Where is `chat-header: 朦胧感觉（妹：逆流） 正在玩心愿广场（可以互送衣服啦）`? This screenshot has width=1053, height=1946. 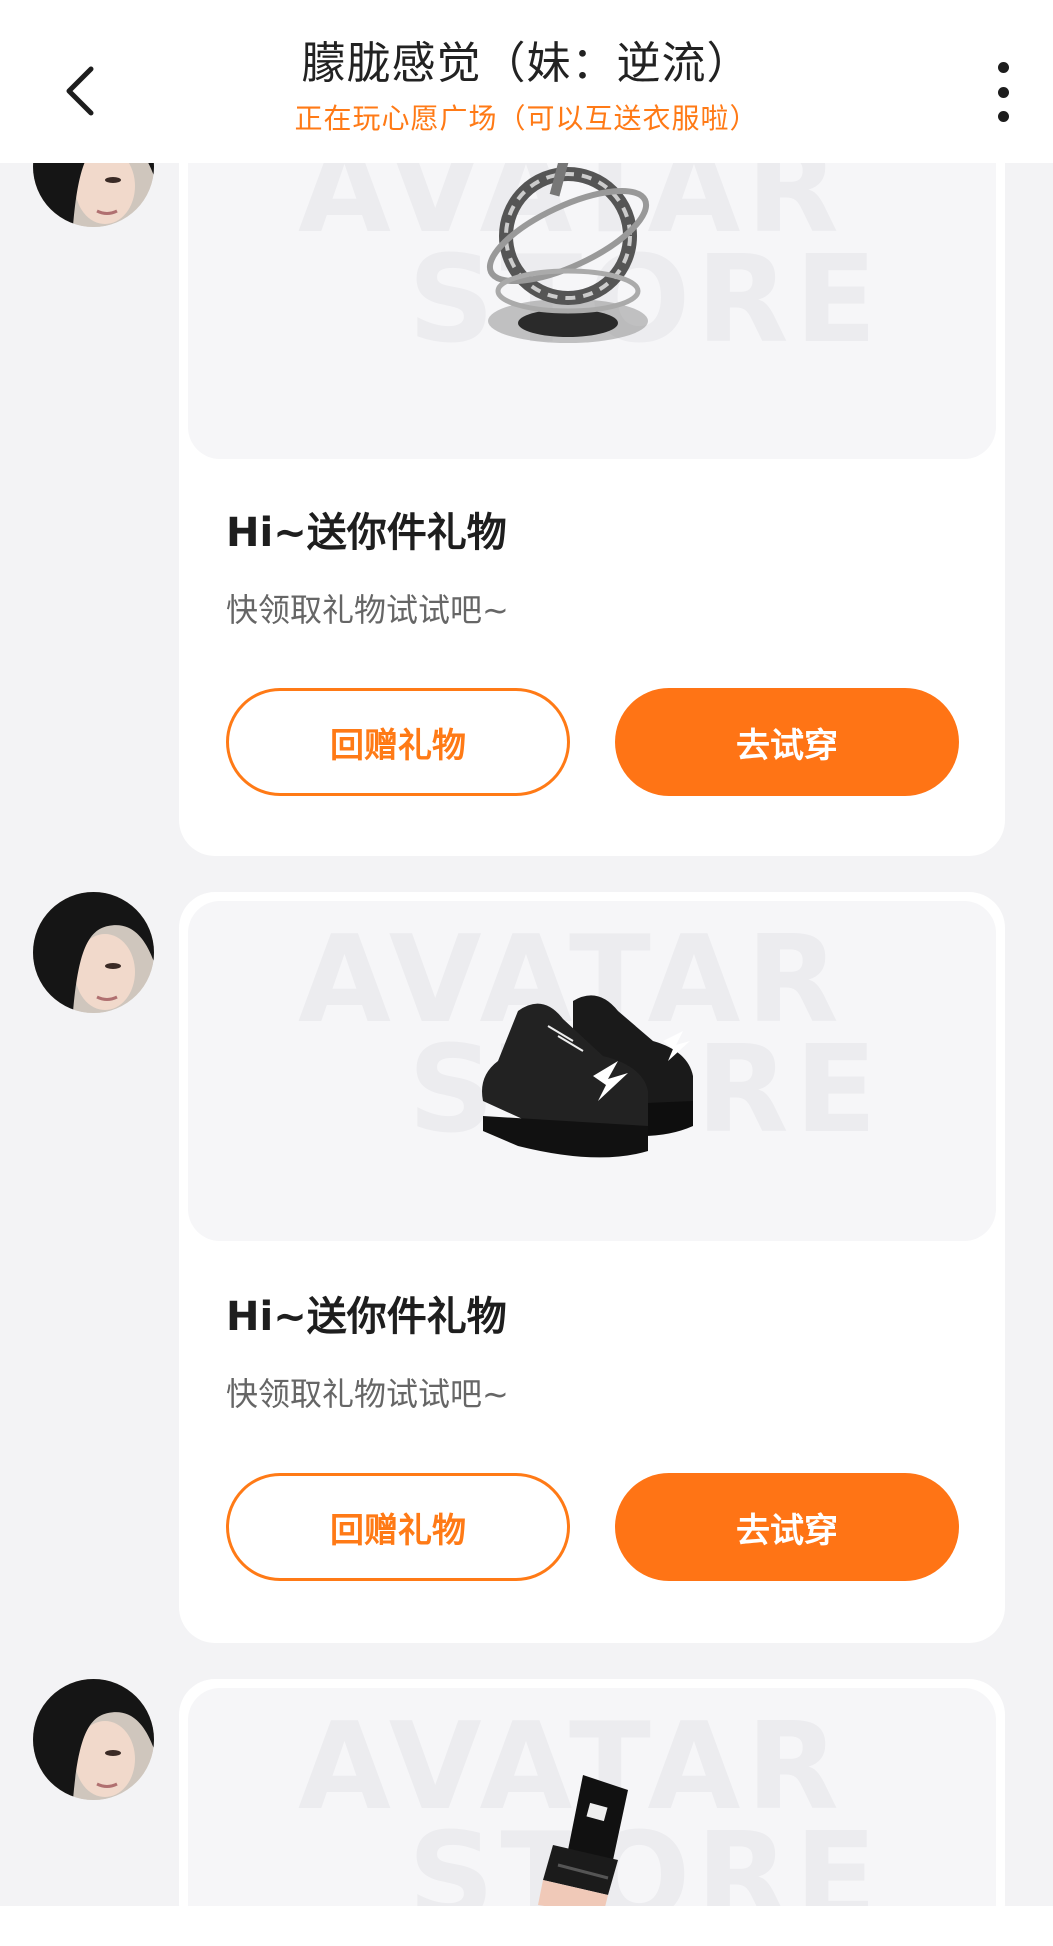
chat-header: 朦胧感觉（妹：逆流） 正在玩心愿广场（可以互送衣服啦） is located at coordinates (526, 81).